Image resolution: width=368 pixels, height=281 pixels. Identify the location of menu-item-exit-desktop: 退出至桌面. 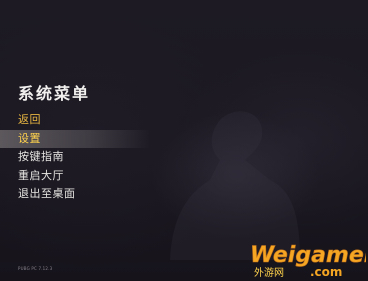
(100, 194).